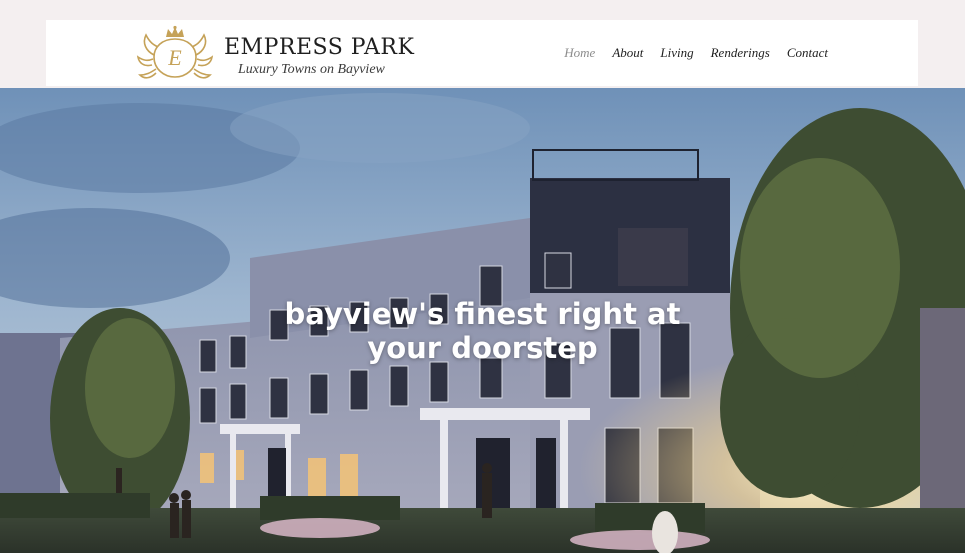  I want to click on nav-contact: Contact, so click(807, 53).